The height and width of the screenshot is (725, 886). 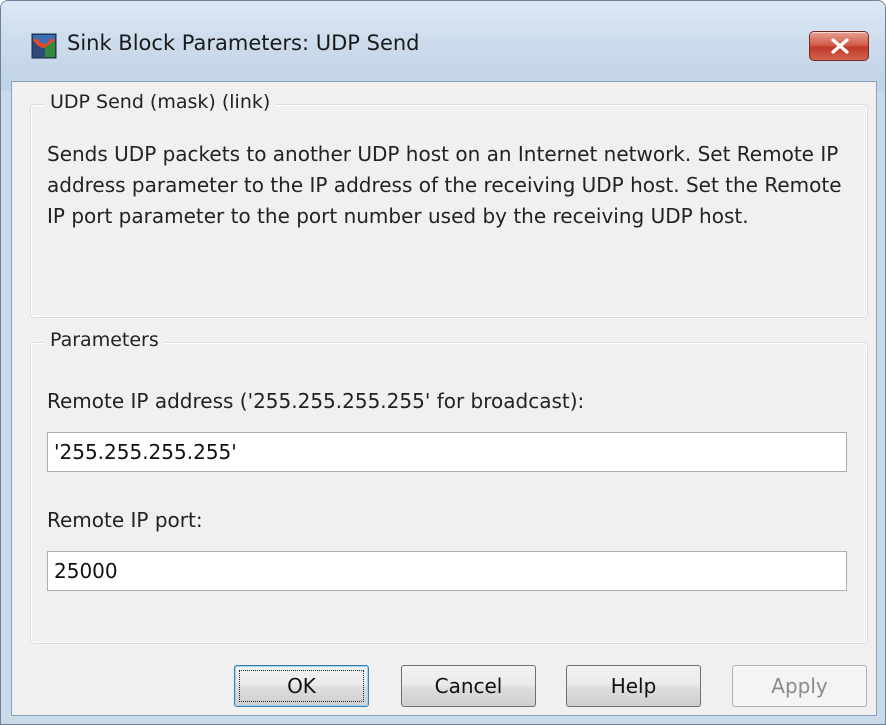 I want to click on parameters-group-title: Parameters, so click(x=104, y=340).